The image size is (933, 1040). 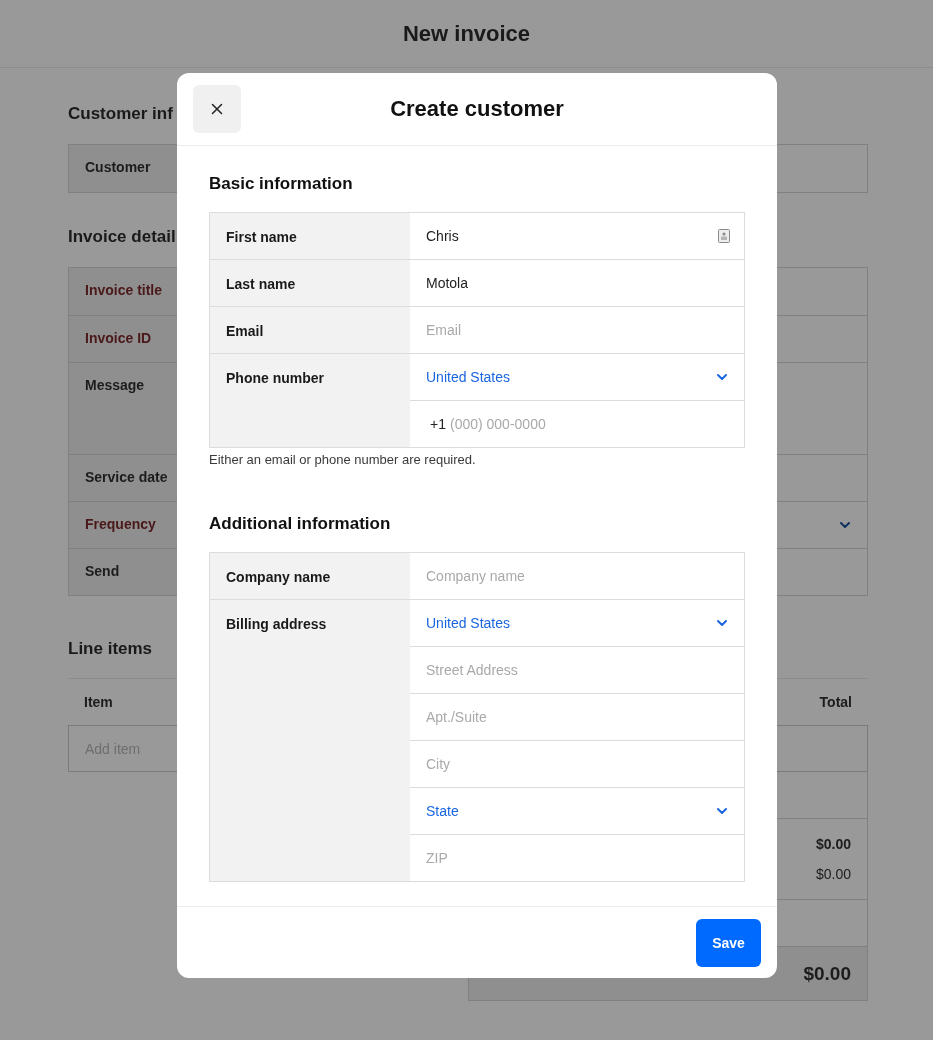 What do you see at coordinates (110, 649) in the screenshot?
I see `section-heading: Line items` at bounding box center [110, 649].